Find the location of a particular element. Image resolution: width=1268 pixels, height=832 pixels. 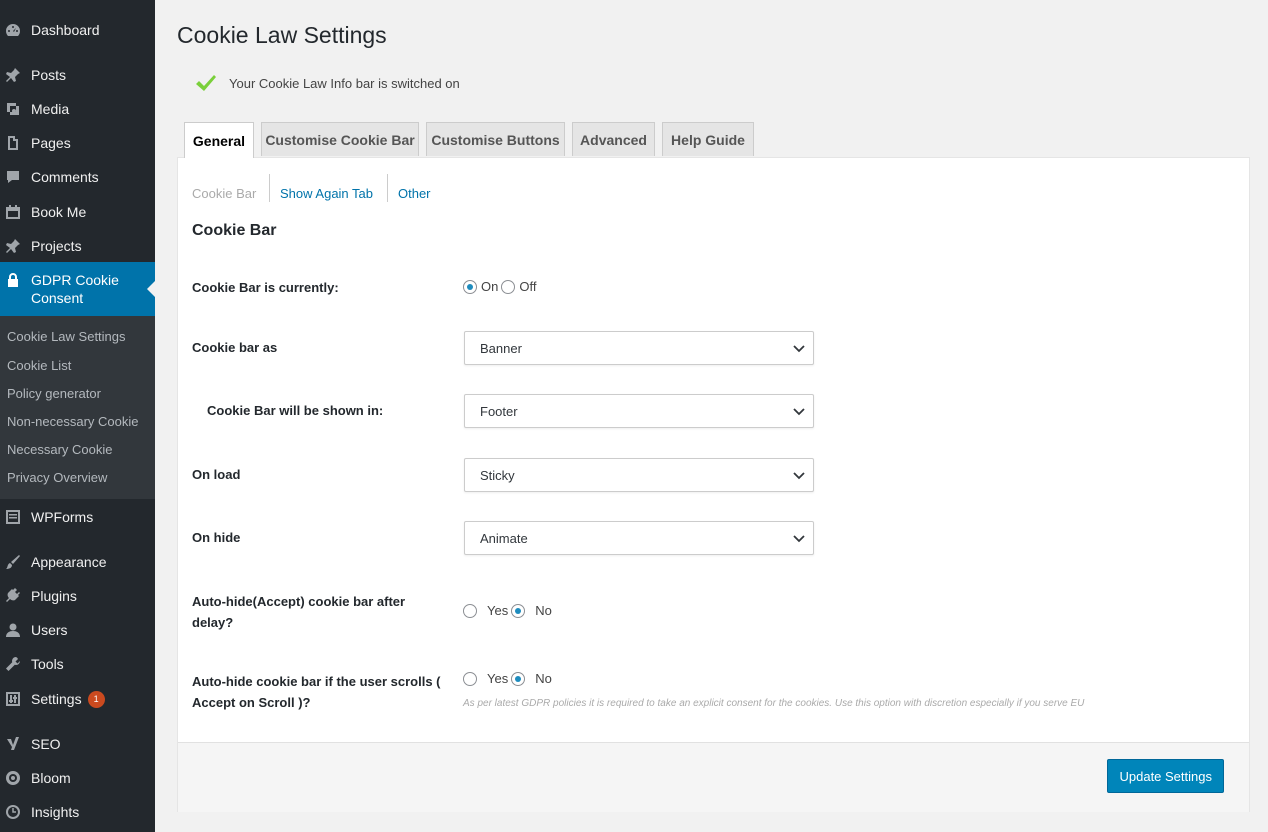

tab-label: General is located at coordinates (219, 140).